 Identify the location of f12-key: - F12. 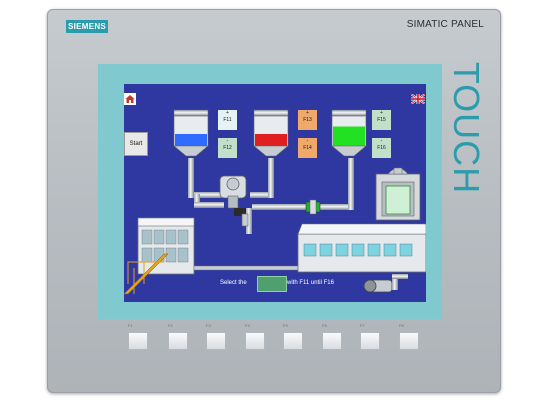
(227, 148).